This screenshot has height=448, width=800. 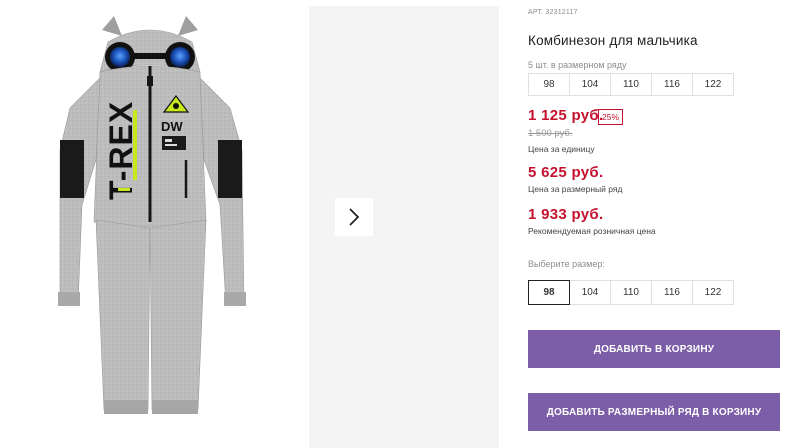 What do you see at coordinates (550, 133) in the screenshot?
I see `old-price: 1 500 руб.` at bounding box center [550, 133].